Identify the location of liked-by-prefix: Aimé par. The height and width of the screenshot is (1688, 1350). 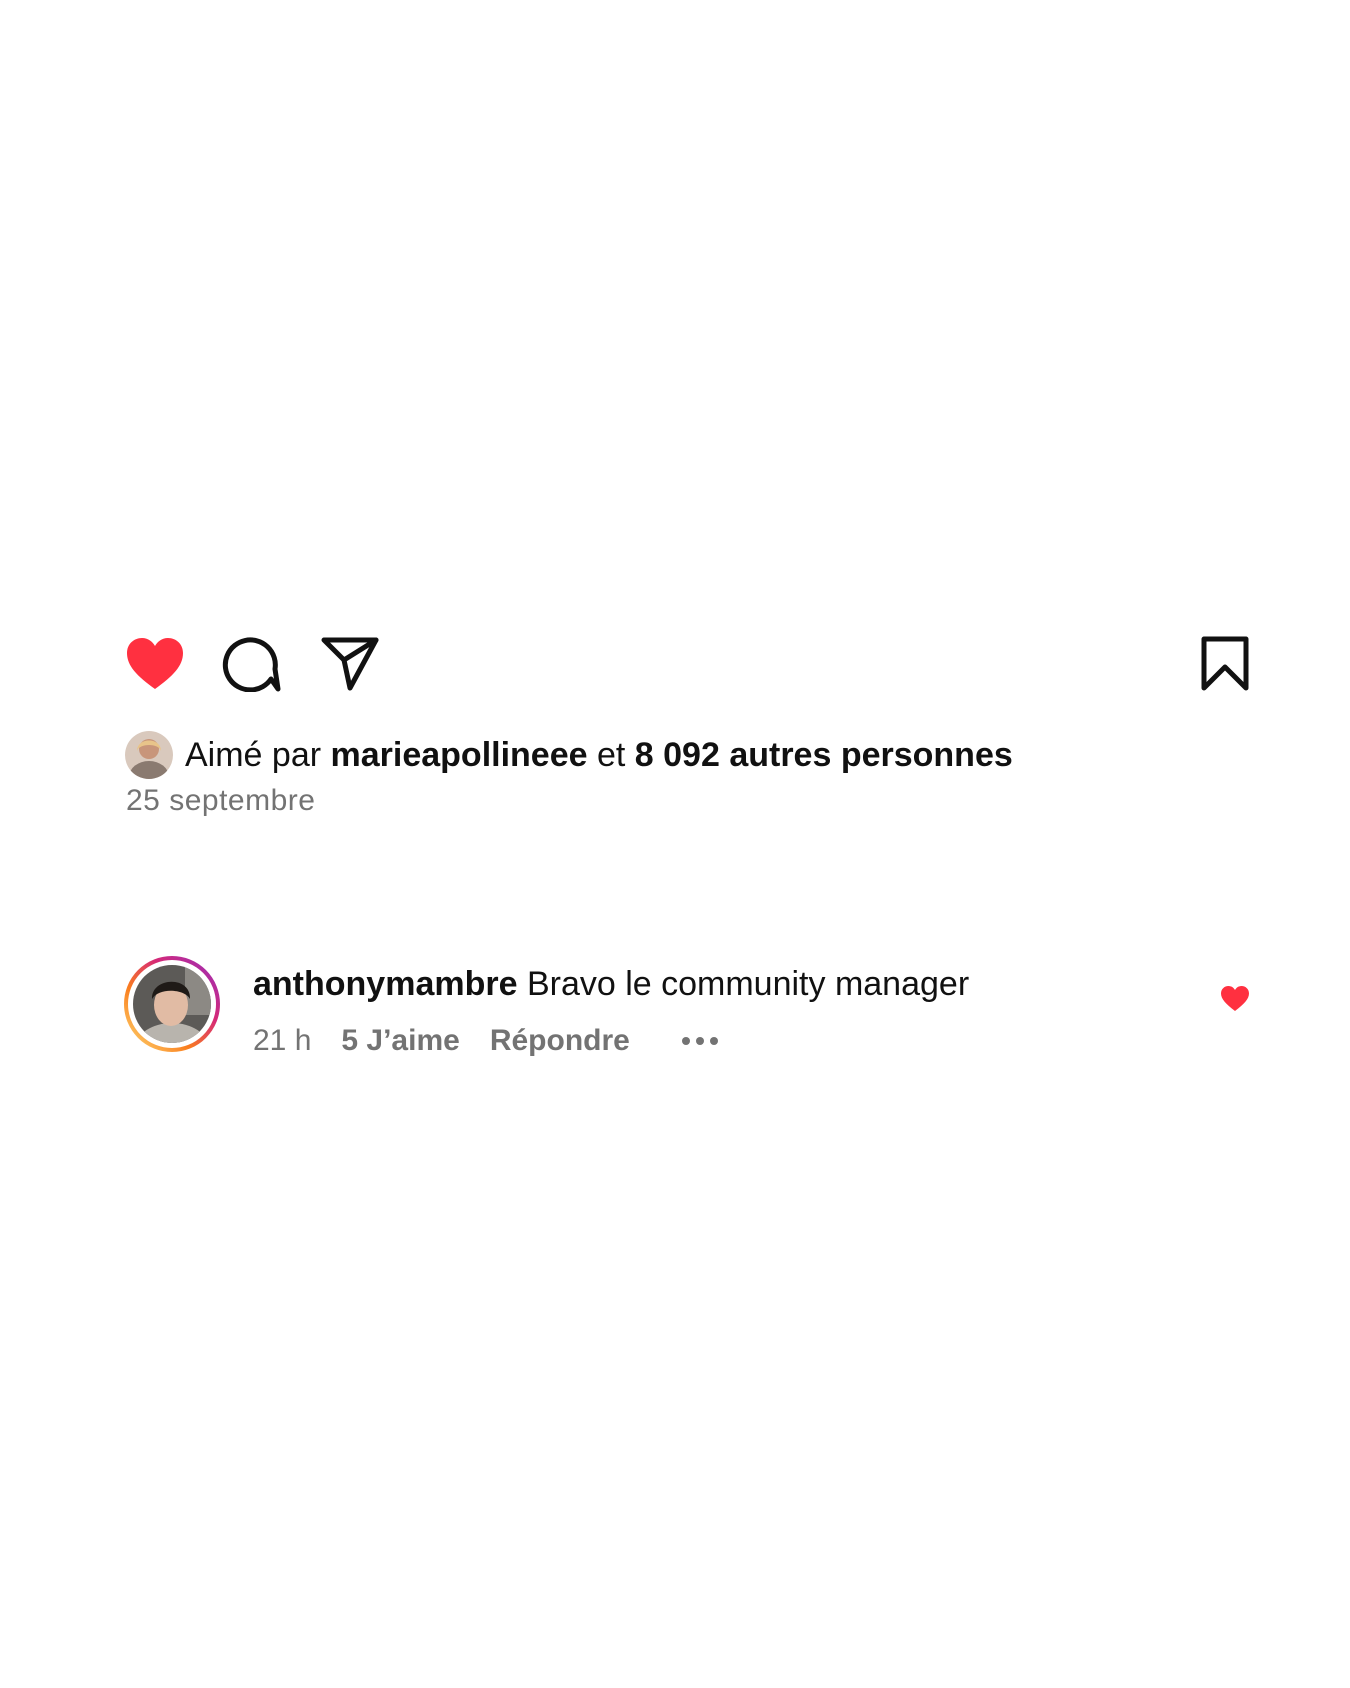
(253, 754).